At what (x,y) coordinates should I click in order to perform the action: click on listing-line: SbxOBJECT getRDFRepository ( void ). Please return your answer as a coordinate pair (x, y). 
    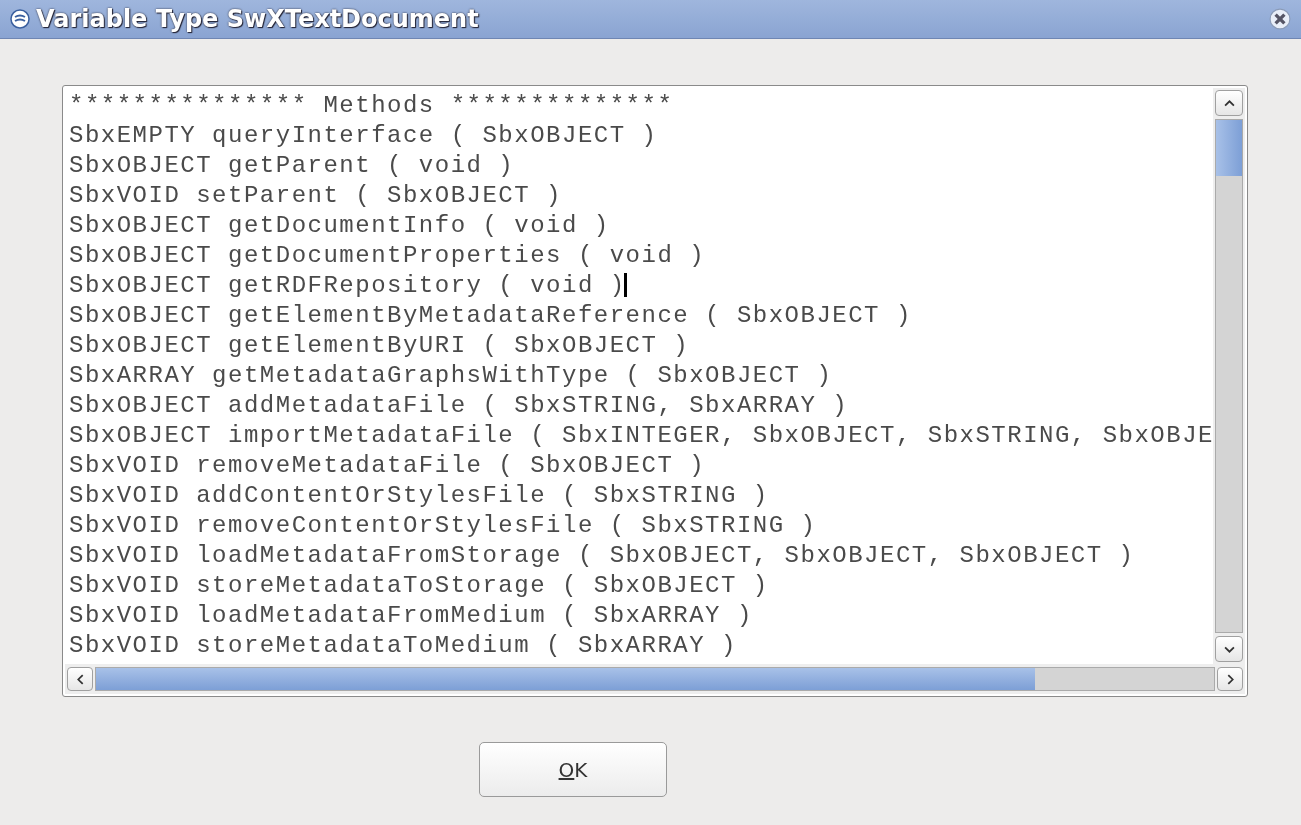
    Looking at the image, I should click on (347, 285).